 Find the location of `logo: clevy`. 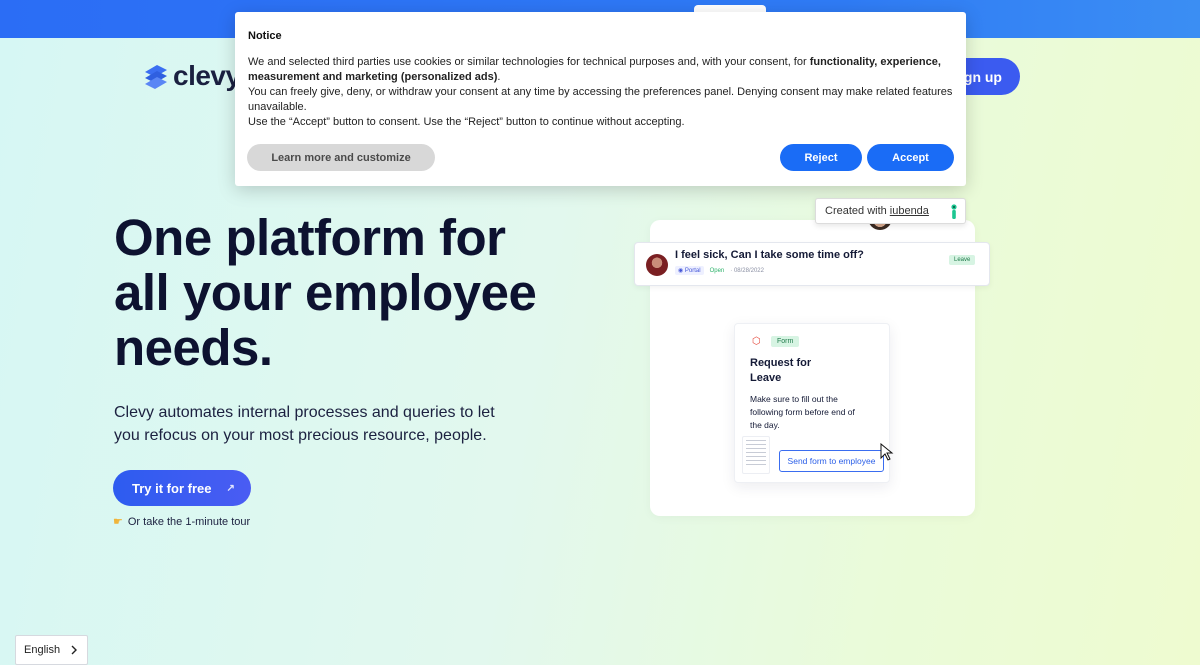

logo: clevy is located at coordinates (192, 76).